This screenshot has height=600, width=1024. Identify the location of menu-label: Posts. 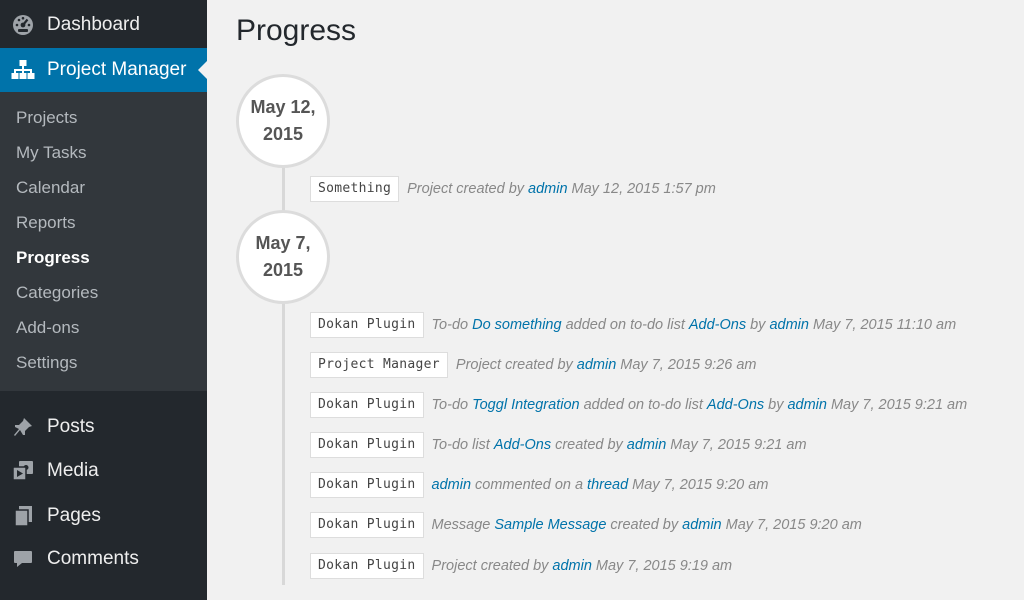
(71, 426).